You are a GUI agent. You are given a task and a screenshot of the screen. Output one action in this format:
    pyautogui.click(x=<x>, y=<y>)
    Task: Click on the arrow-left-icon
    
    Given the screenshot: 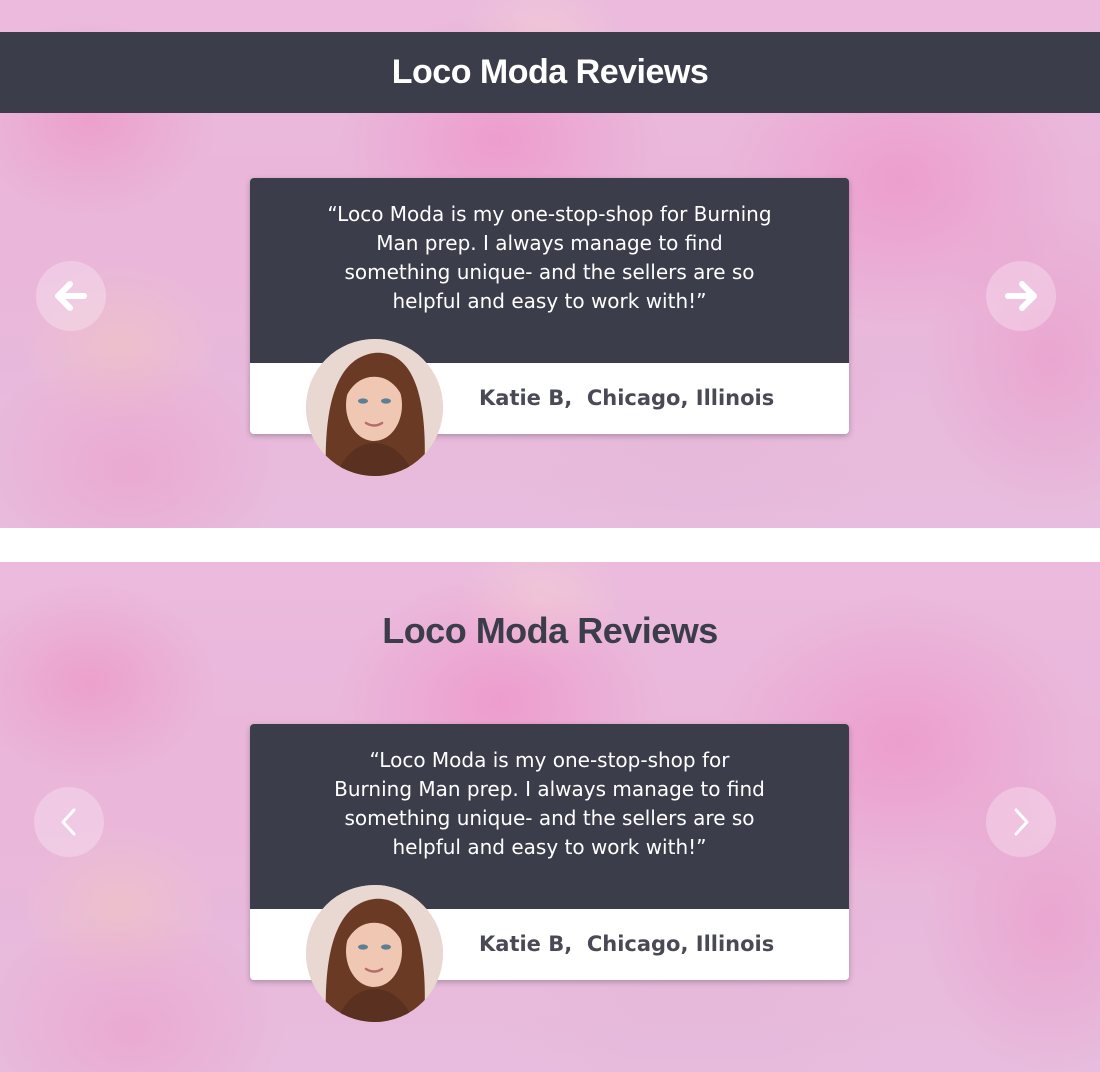 What is the action you would take?
    pyautogui.click(x=71, y=296)
    